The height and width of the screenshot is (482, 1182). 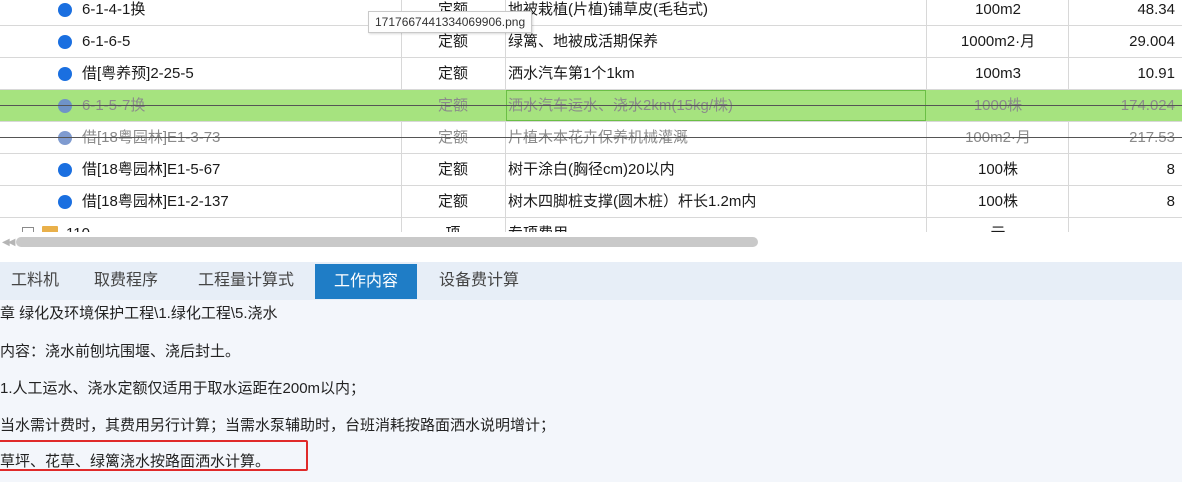 What do you see at coordinates (998, 73) in the screenshot?
I see `cell-unit: 100m3` at bounding box center [998, 73].